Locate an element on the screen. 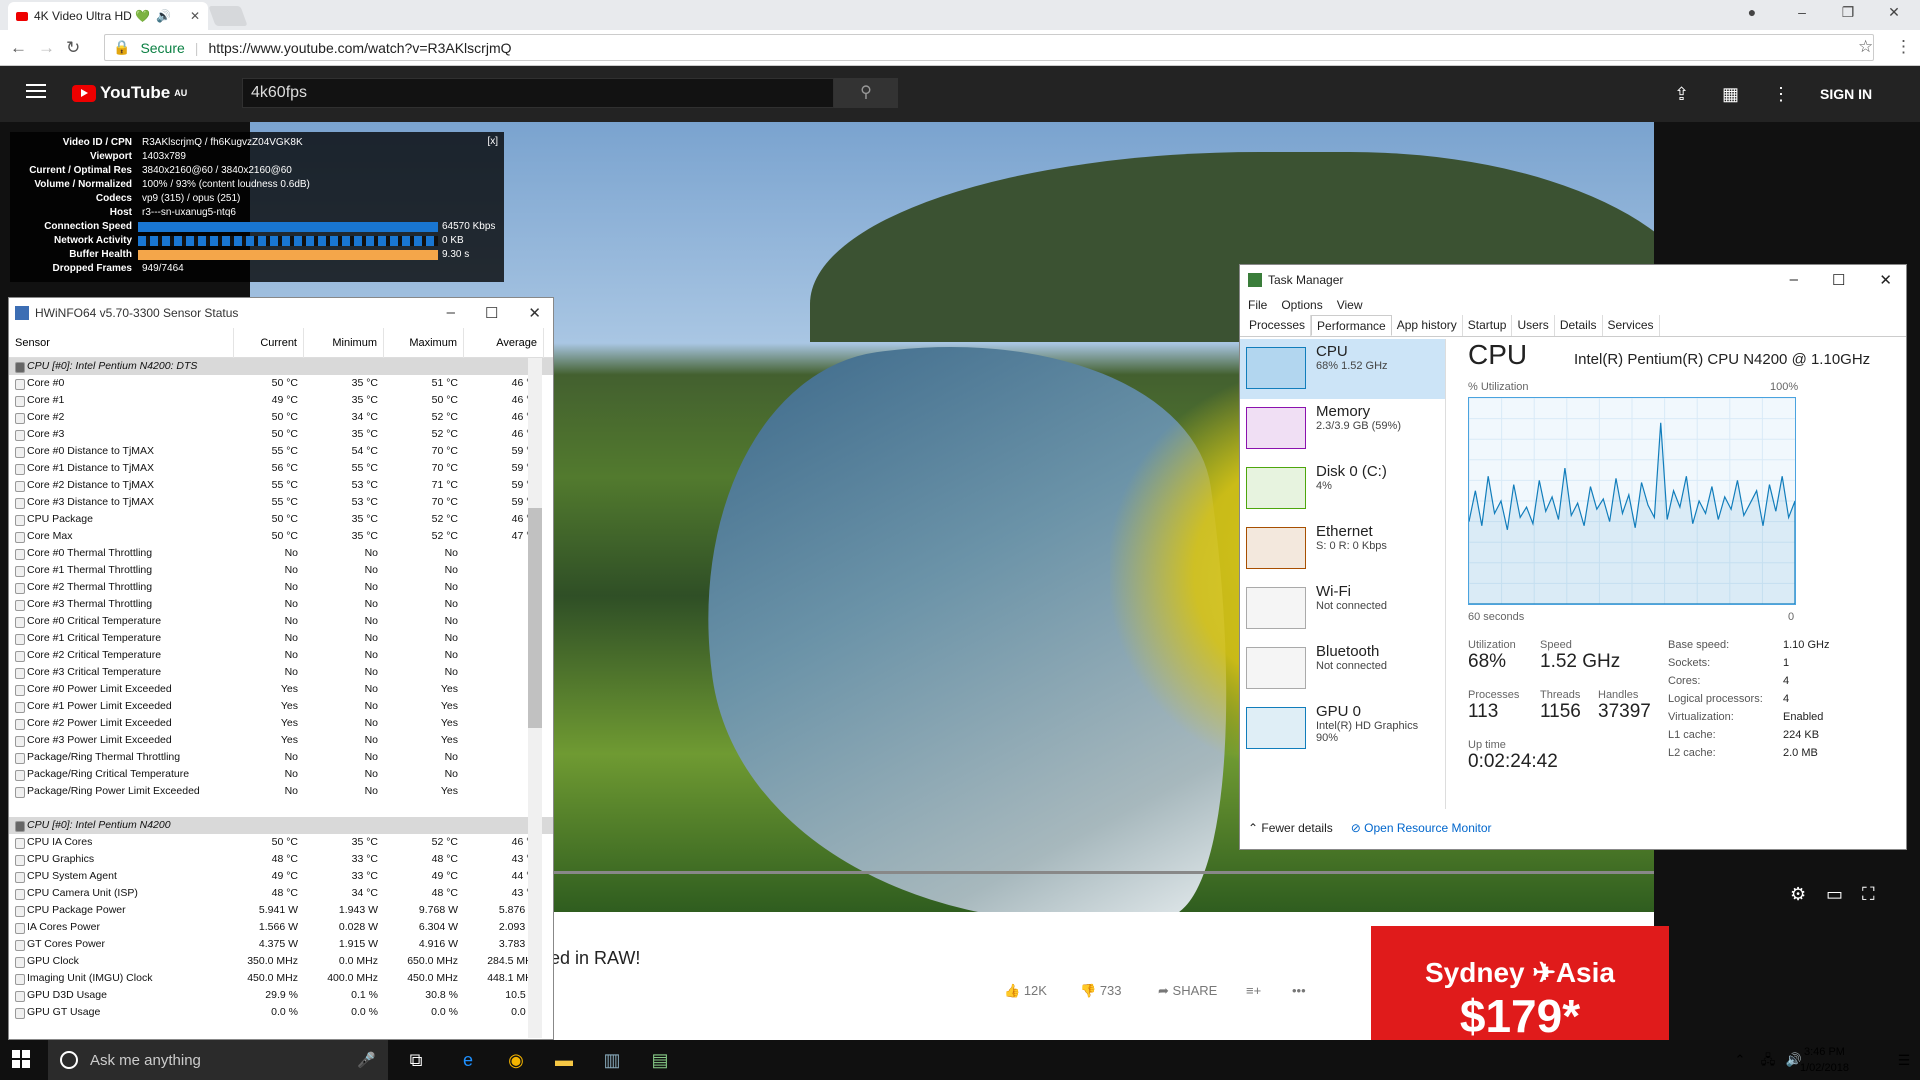 The height and width of the screenshot is (1080, 1920). col-minimum: Minimum is located at coordinates (344, 342).